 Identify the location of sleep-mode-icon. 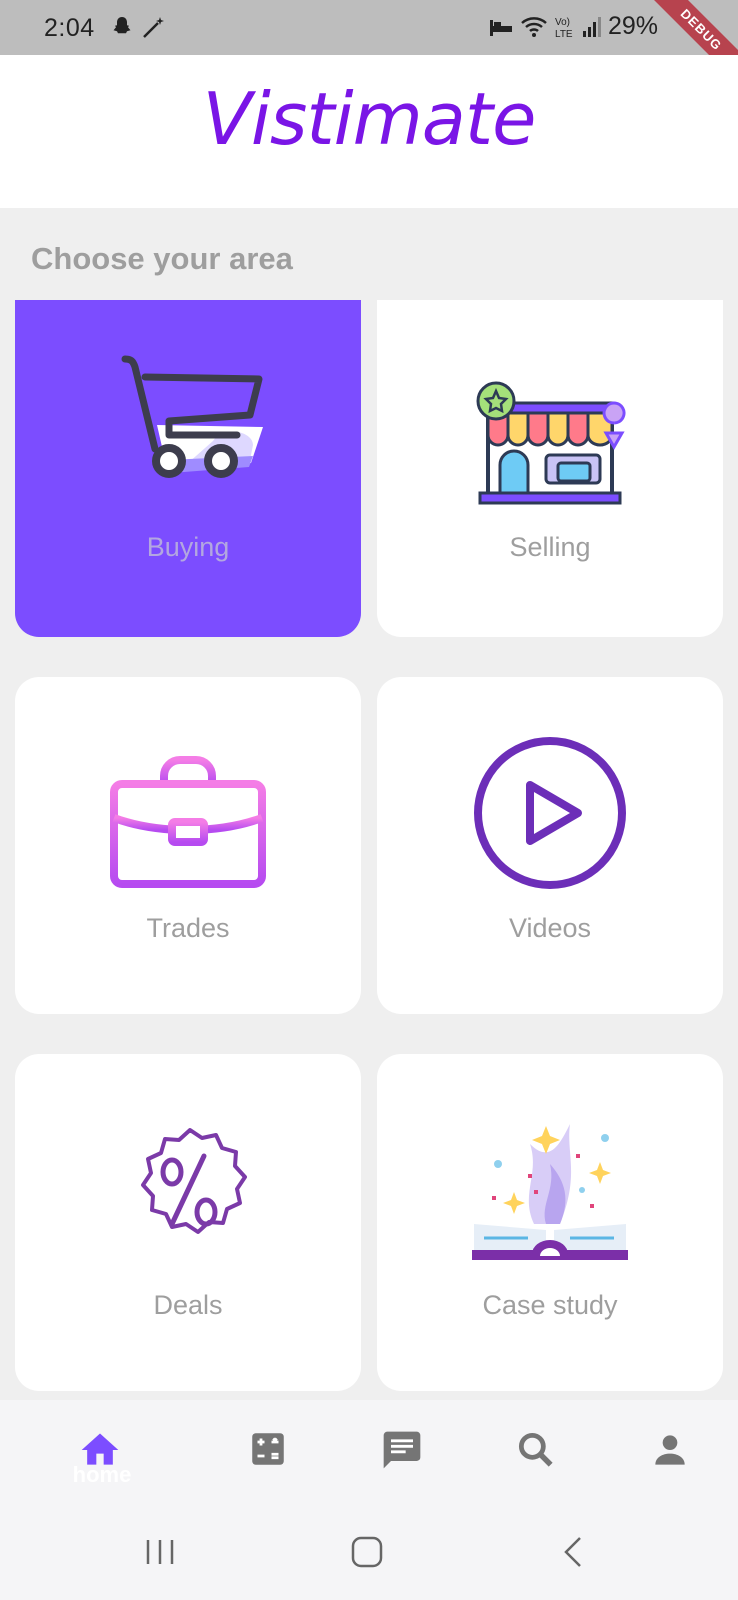
(501, 27).